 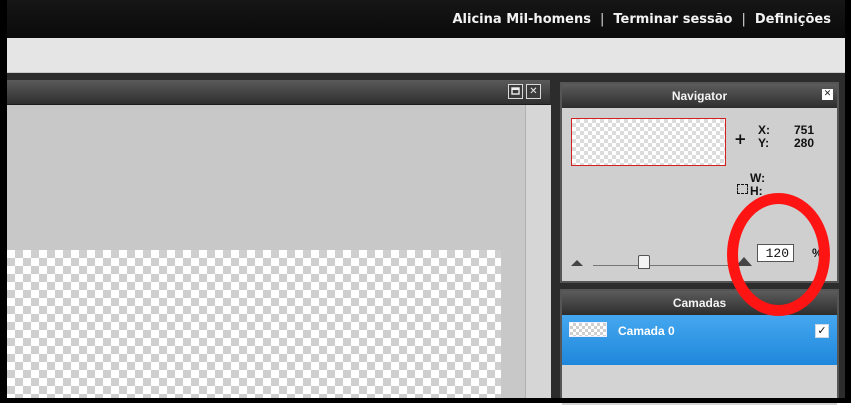 What do you see at coordinates (278, 92) in the screenshot?
I see `canvas-titlebar: ✕` at bounding box center [278, 92].